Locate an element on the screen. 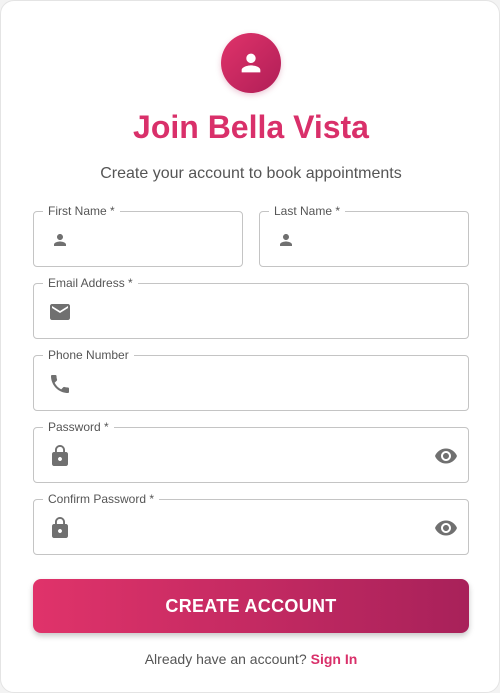 The height and width of the screenshot is (693, 500). mail-icon is located at coordinates (60, 312).